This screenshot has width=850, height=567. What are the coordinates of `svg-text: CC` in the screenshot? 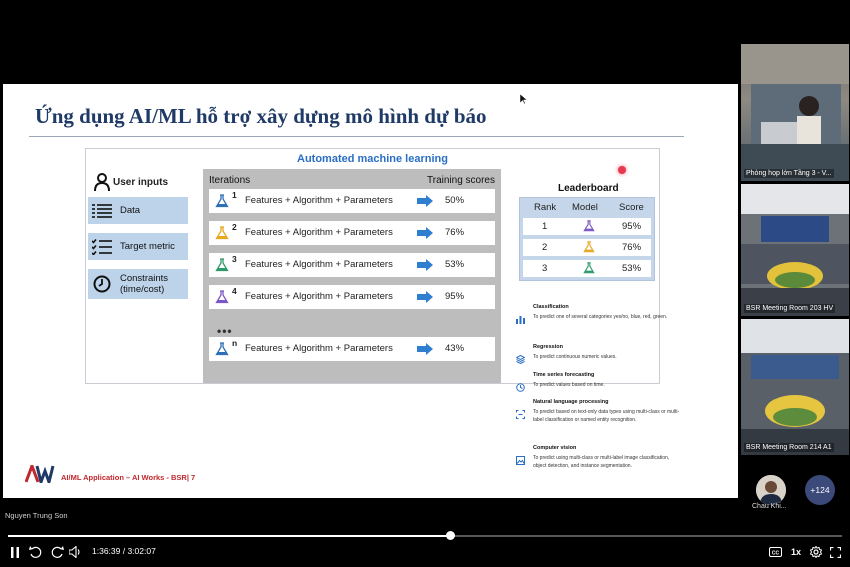 It's located at (775, 553).